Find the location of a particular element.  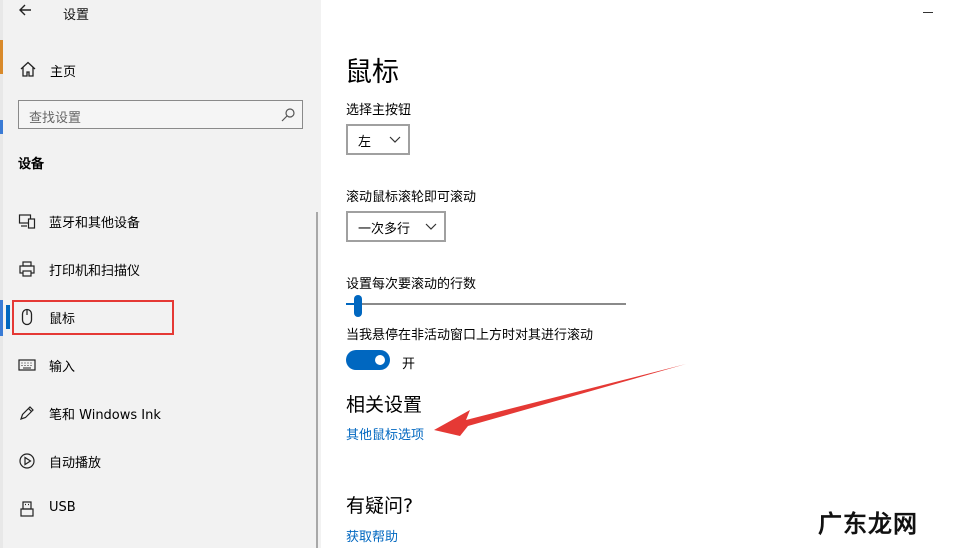

selection-indicator is located at coordinates (8, 317).